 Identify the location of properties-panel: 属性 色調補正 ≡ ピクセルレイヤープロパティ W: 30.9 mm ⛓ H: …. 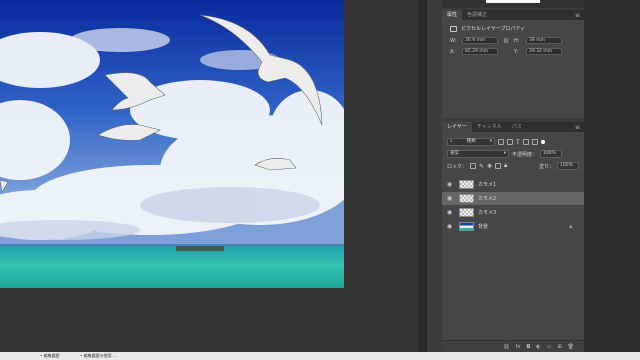
(513, 64).